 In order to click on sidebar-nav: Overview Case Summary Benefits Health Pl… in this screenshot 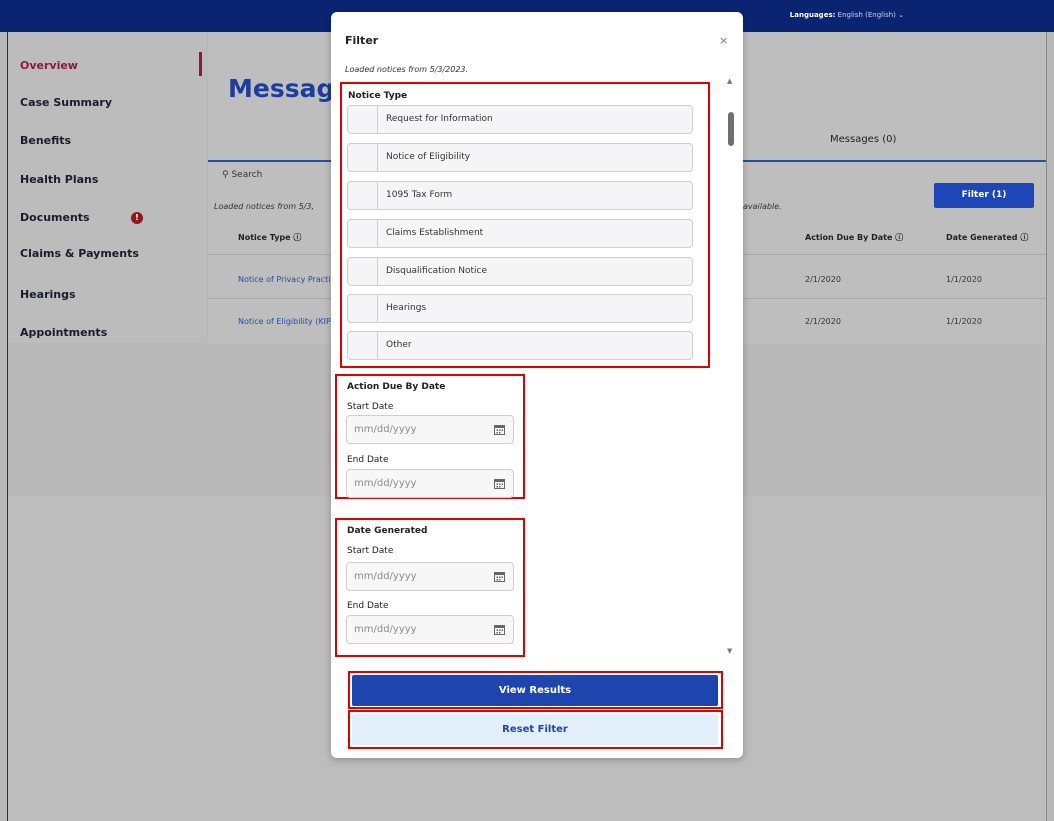, I will do `click(107, 187)`.